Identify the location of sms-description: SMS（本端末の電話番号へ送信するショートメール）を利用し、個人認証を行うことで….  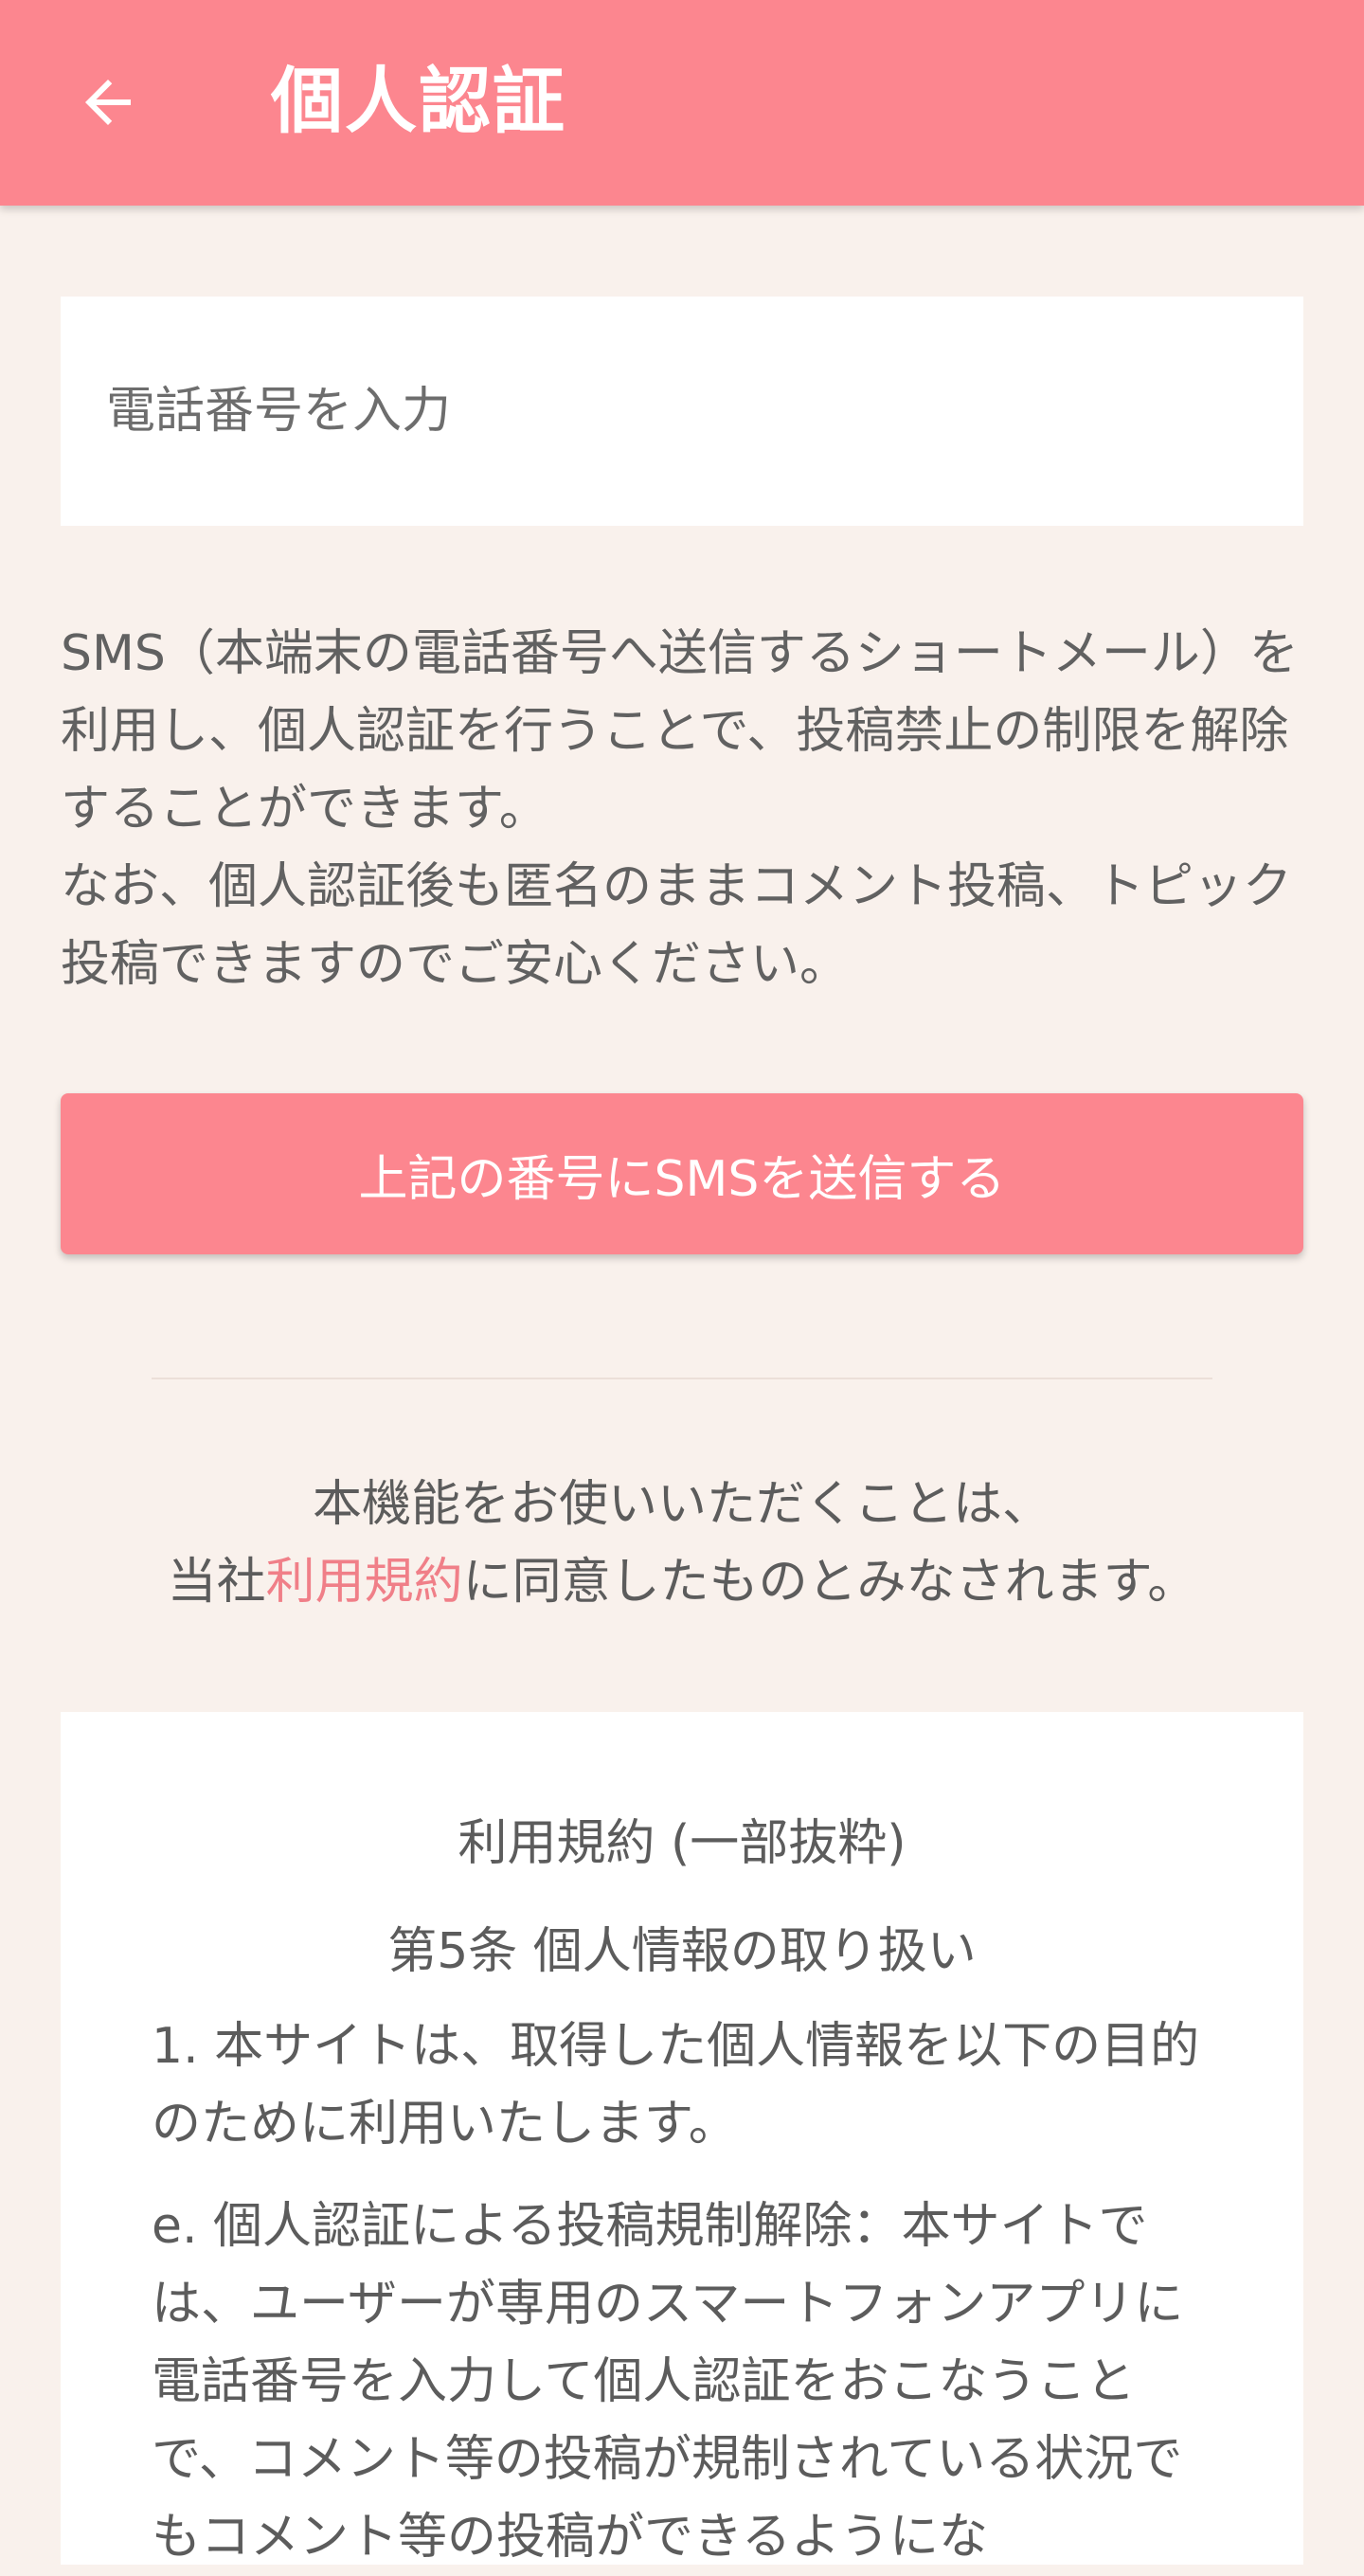
(680, 809).